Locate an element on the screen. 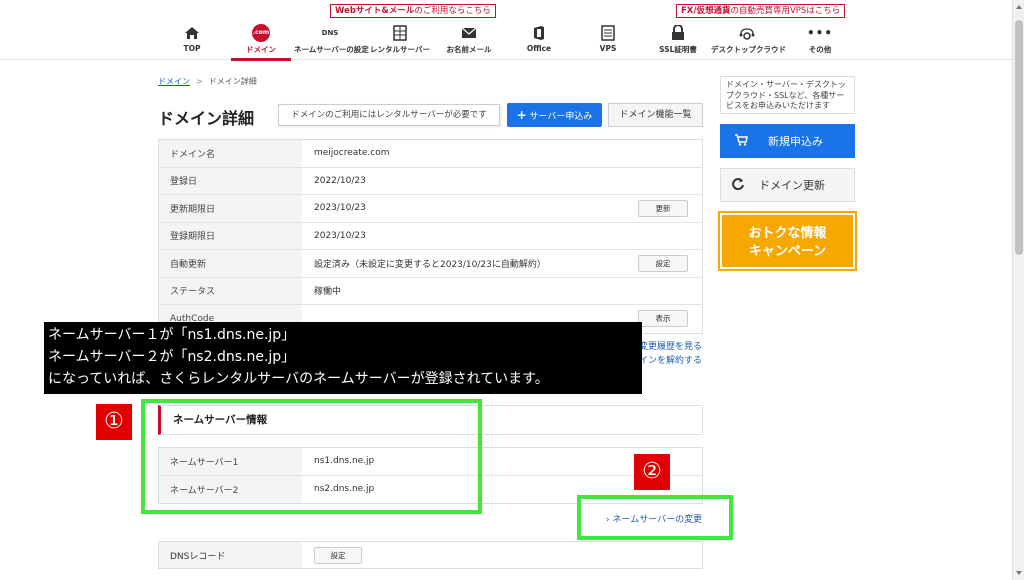  refresh-icon is located at coordinates (738, 185).